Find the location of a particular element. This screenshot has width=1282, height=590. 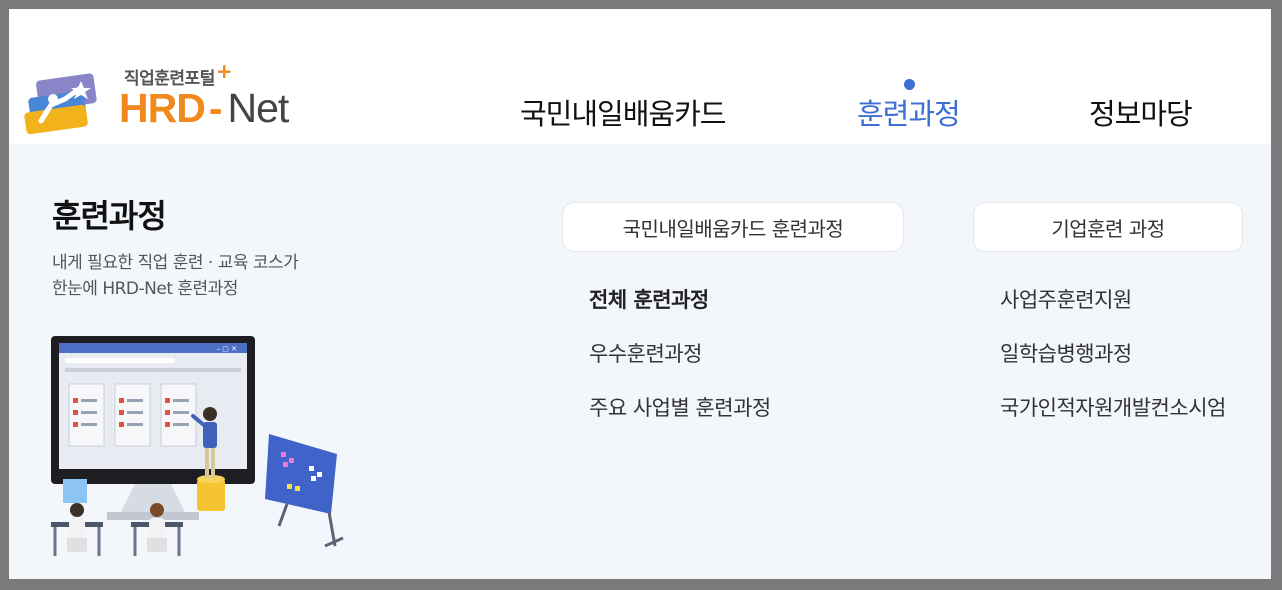

window-controls: – ▢ ✕ is located at coordinates (227, 349).